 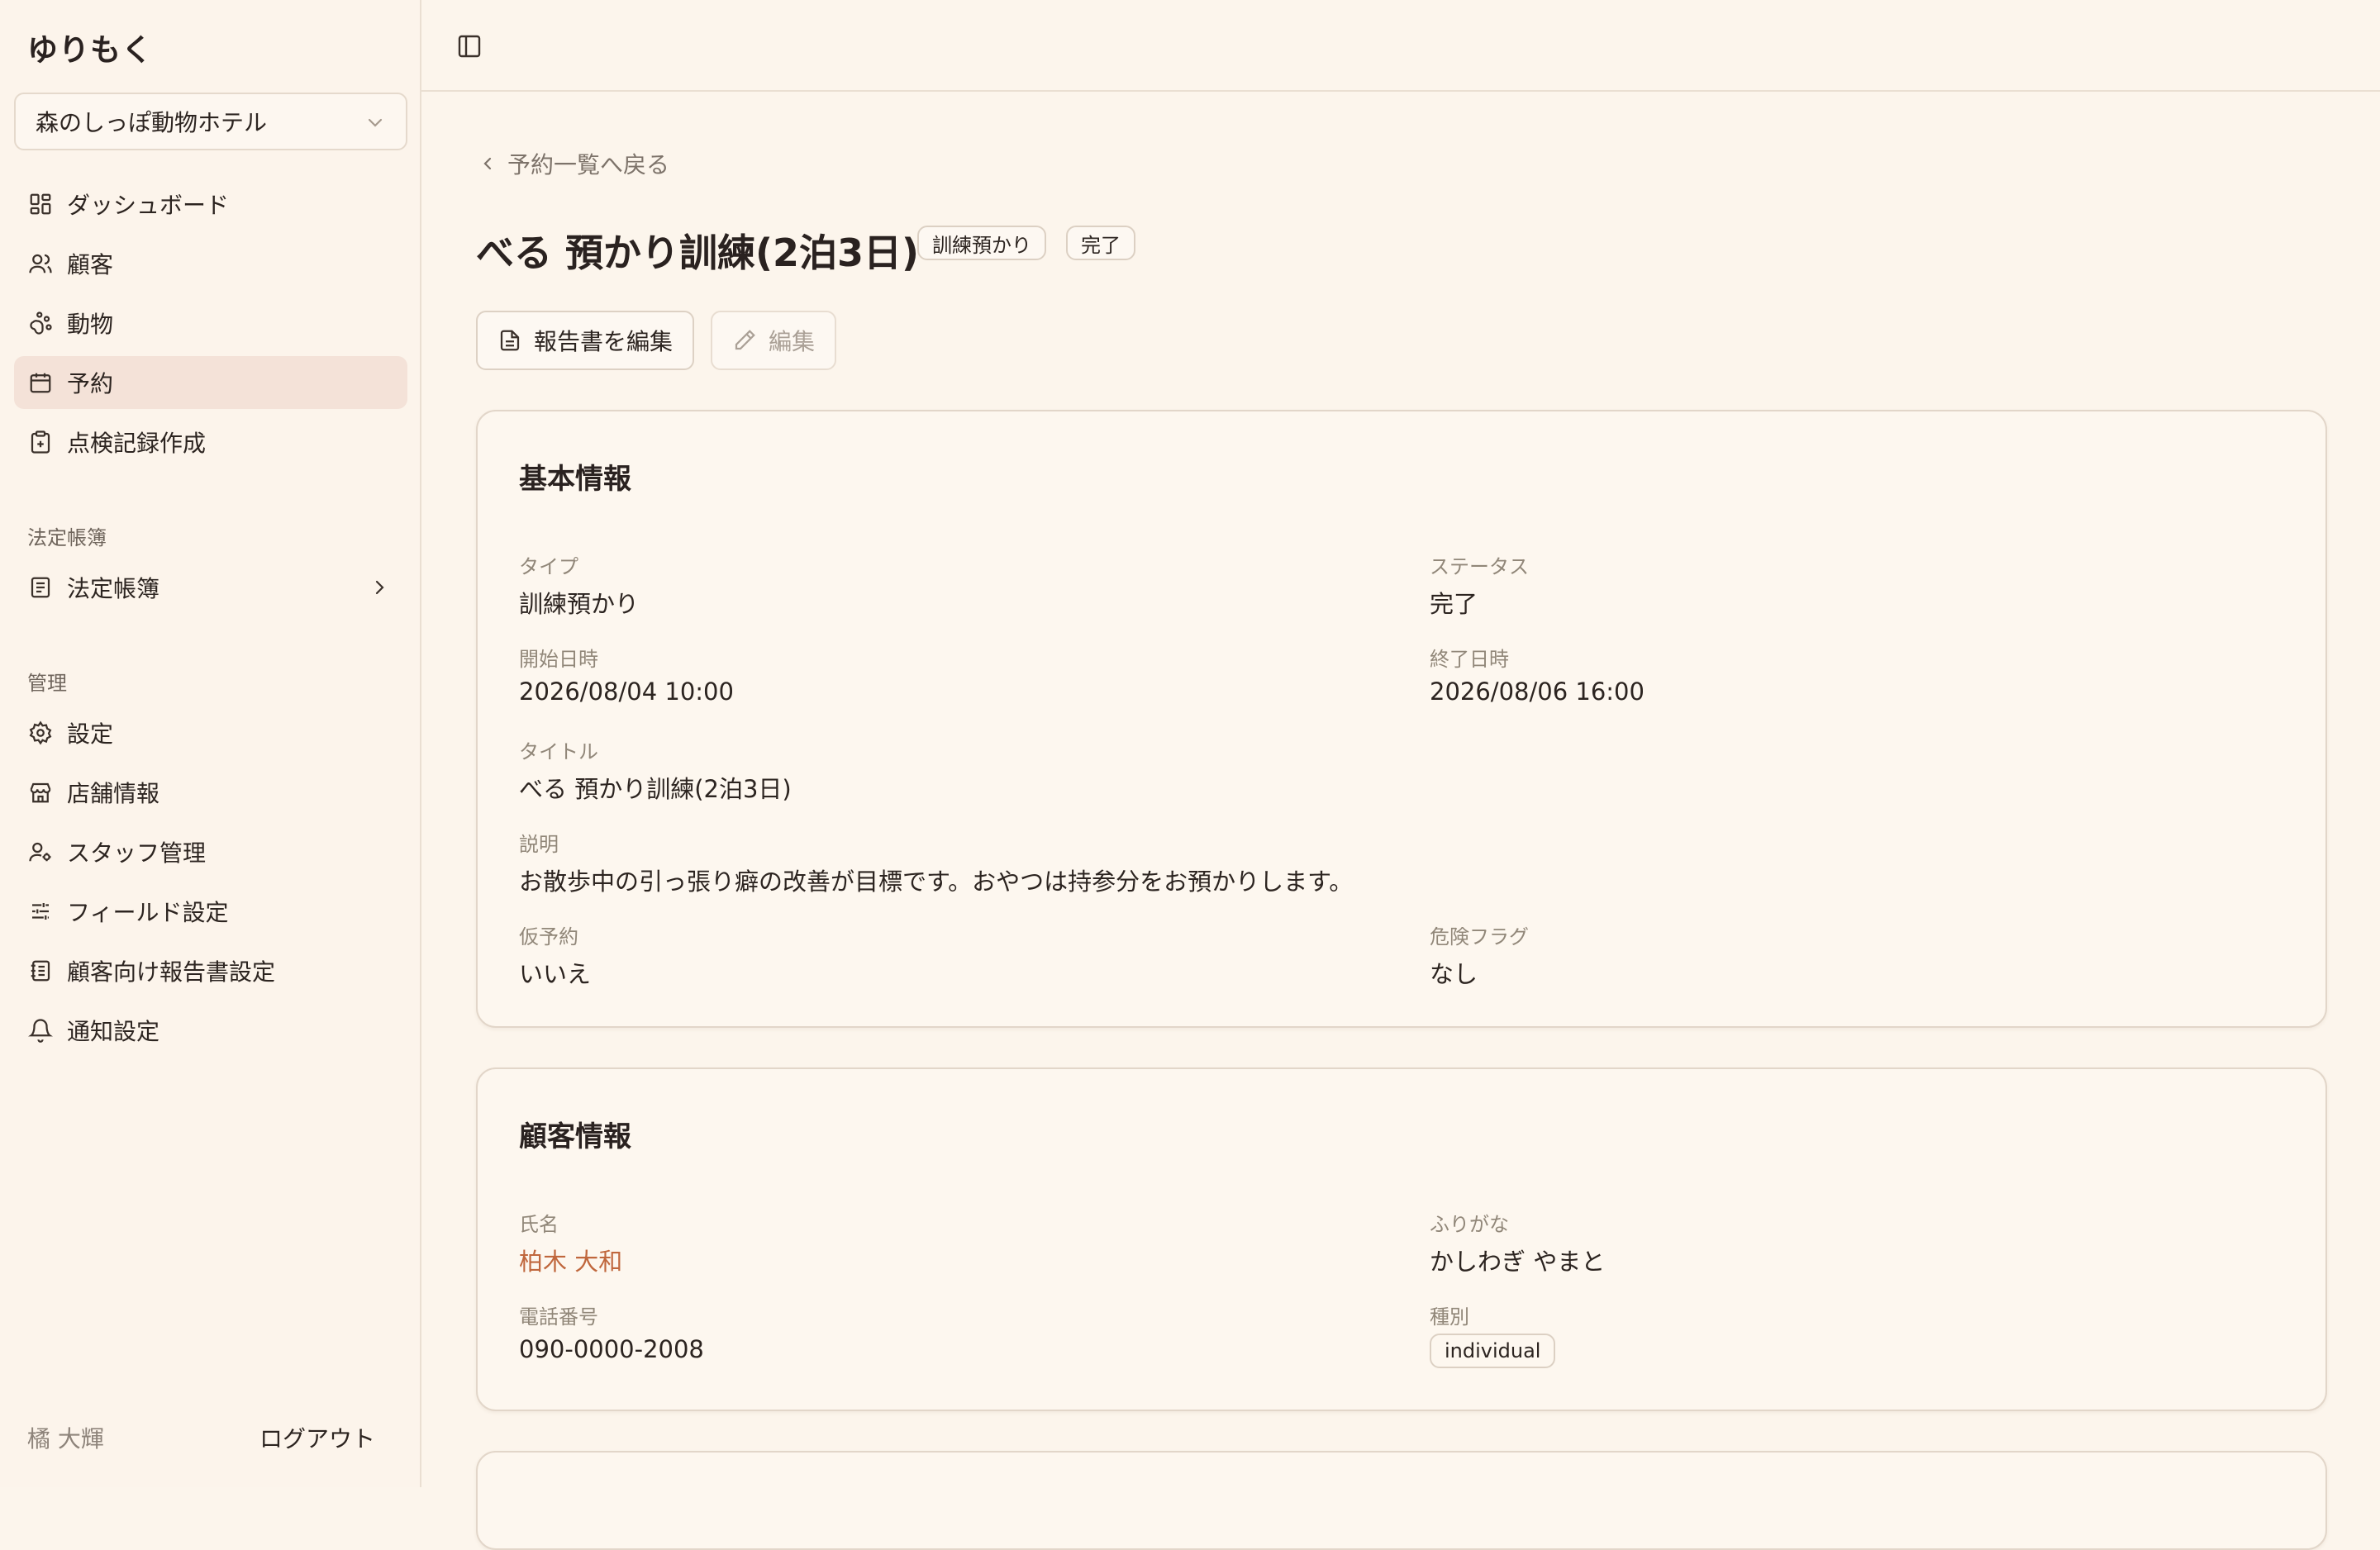 I want to click on phone-value: 090-0000-2008, so click(x=611, y=1349).